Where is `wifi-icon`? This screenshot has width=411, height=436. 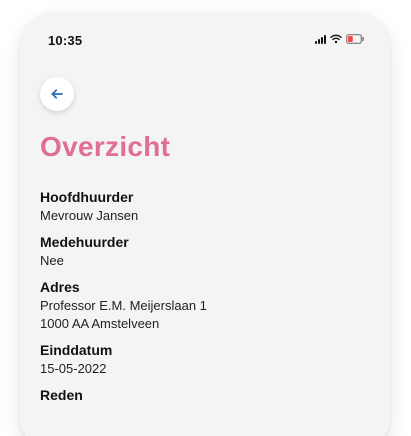 wifi-icon is located at coordinates (336, 39).